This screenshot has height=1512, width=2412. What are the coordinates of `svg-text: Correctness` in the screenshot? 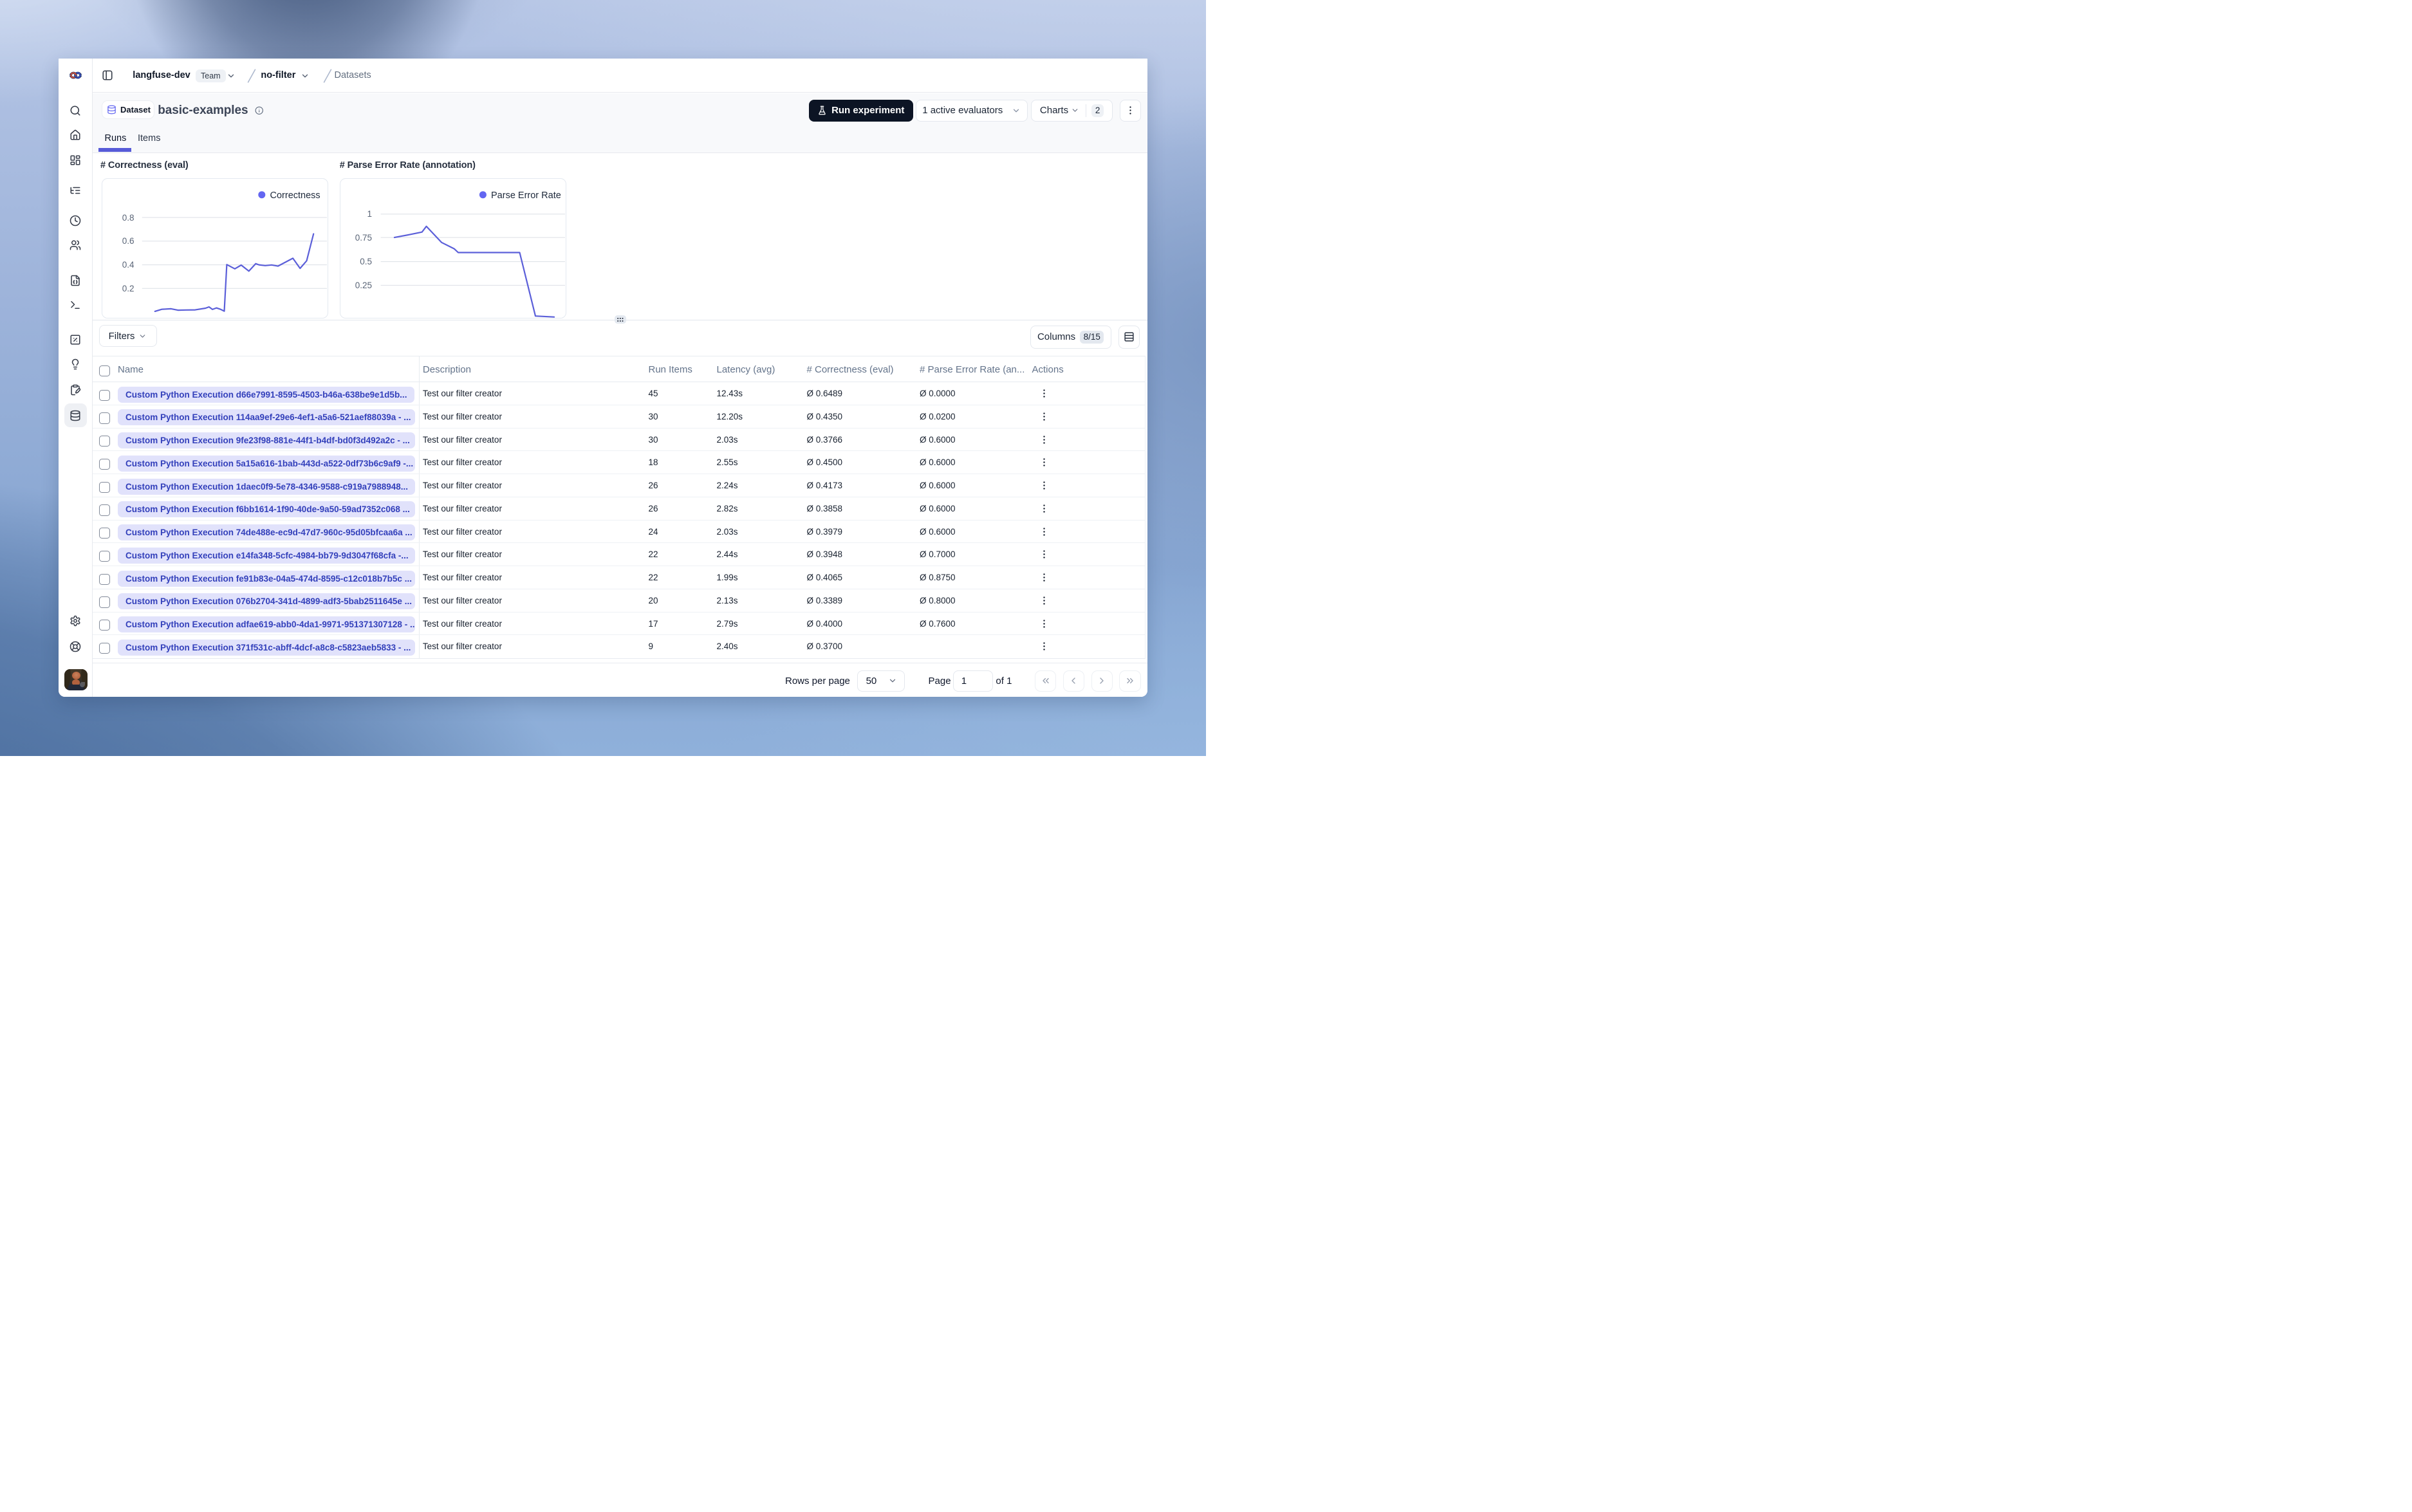 It's located at (295, 195).